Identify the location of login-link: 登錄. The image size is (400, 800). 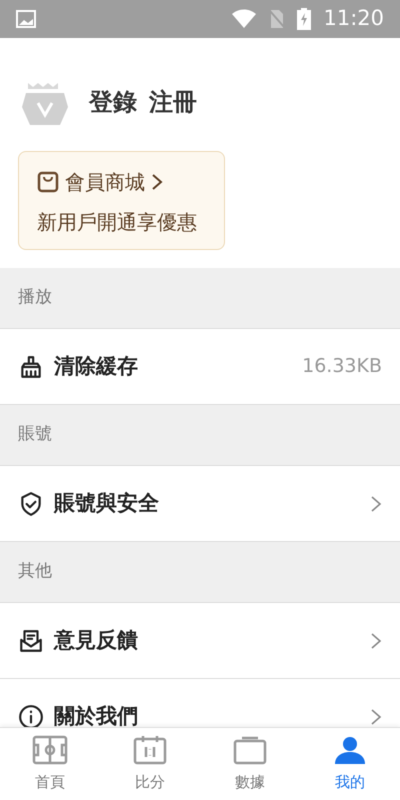
(113, 102).